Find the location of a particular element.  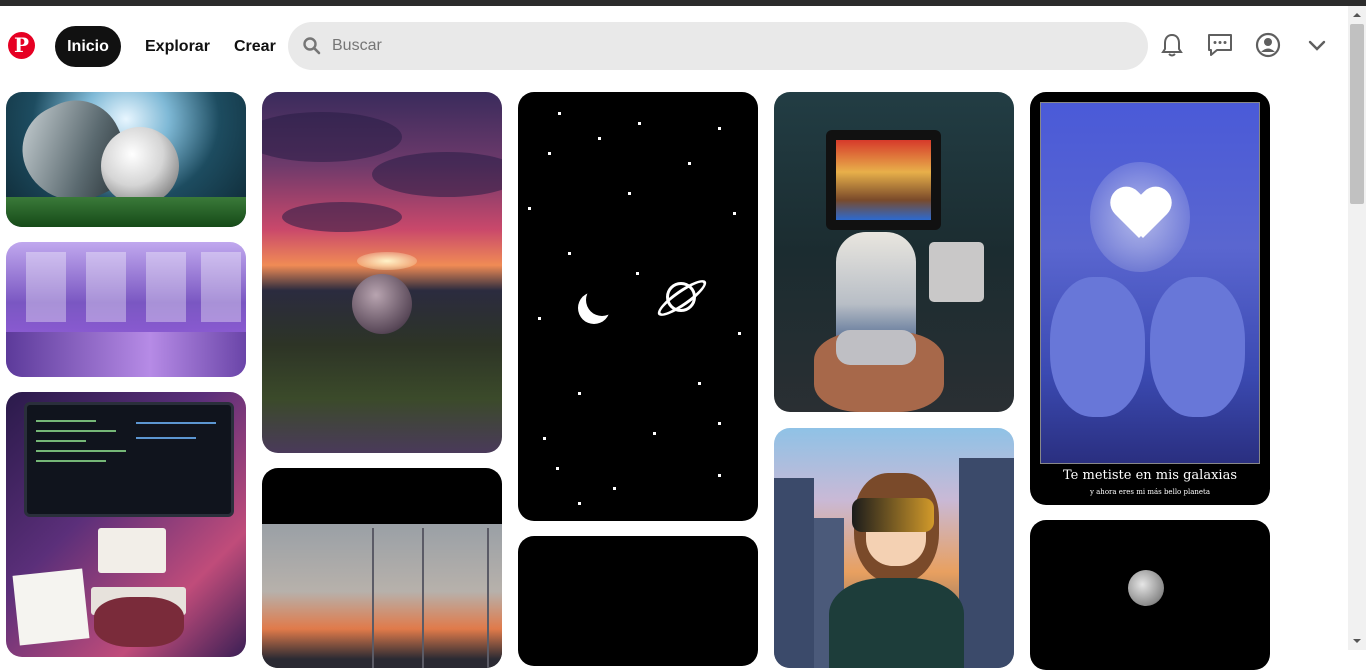

pinterest-logo: P is located at coordinates (21, 45).